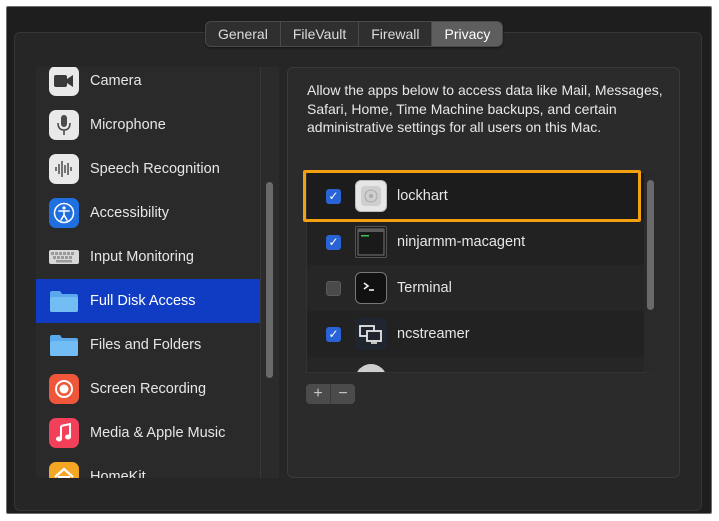  I want to click on list-item, so click(475, 364).